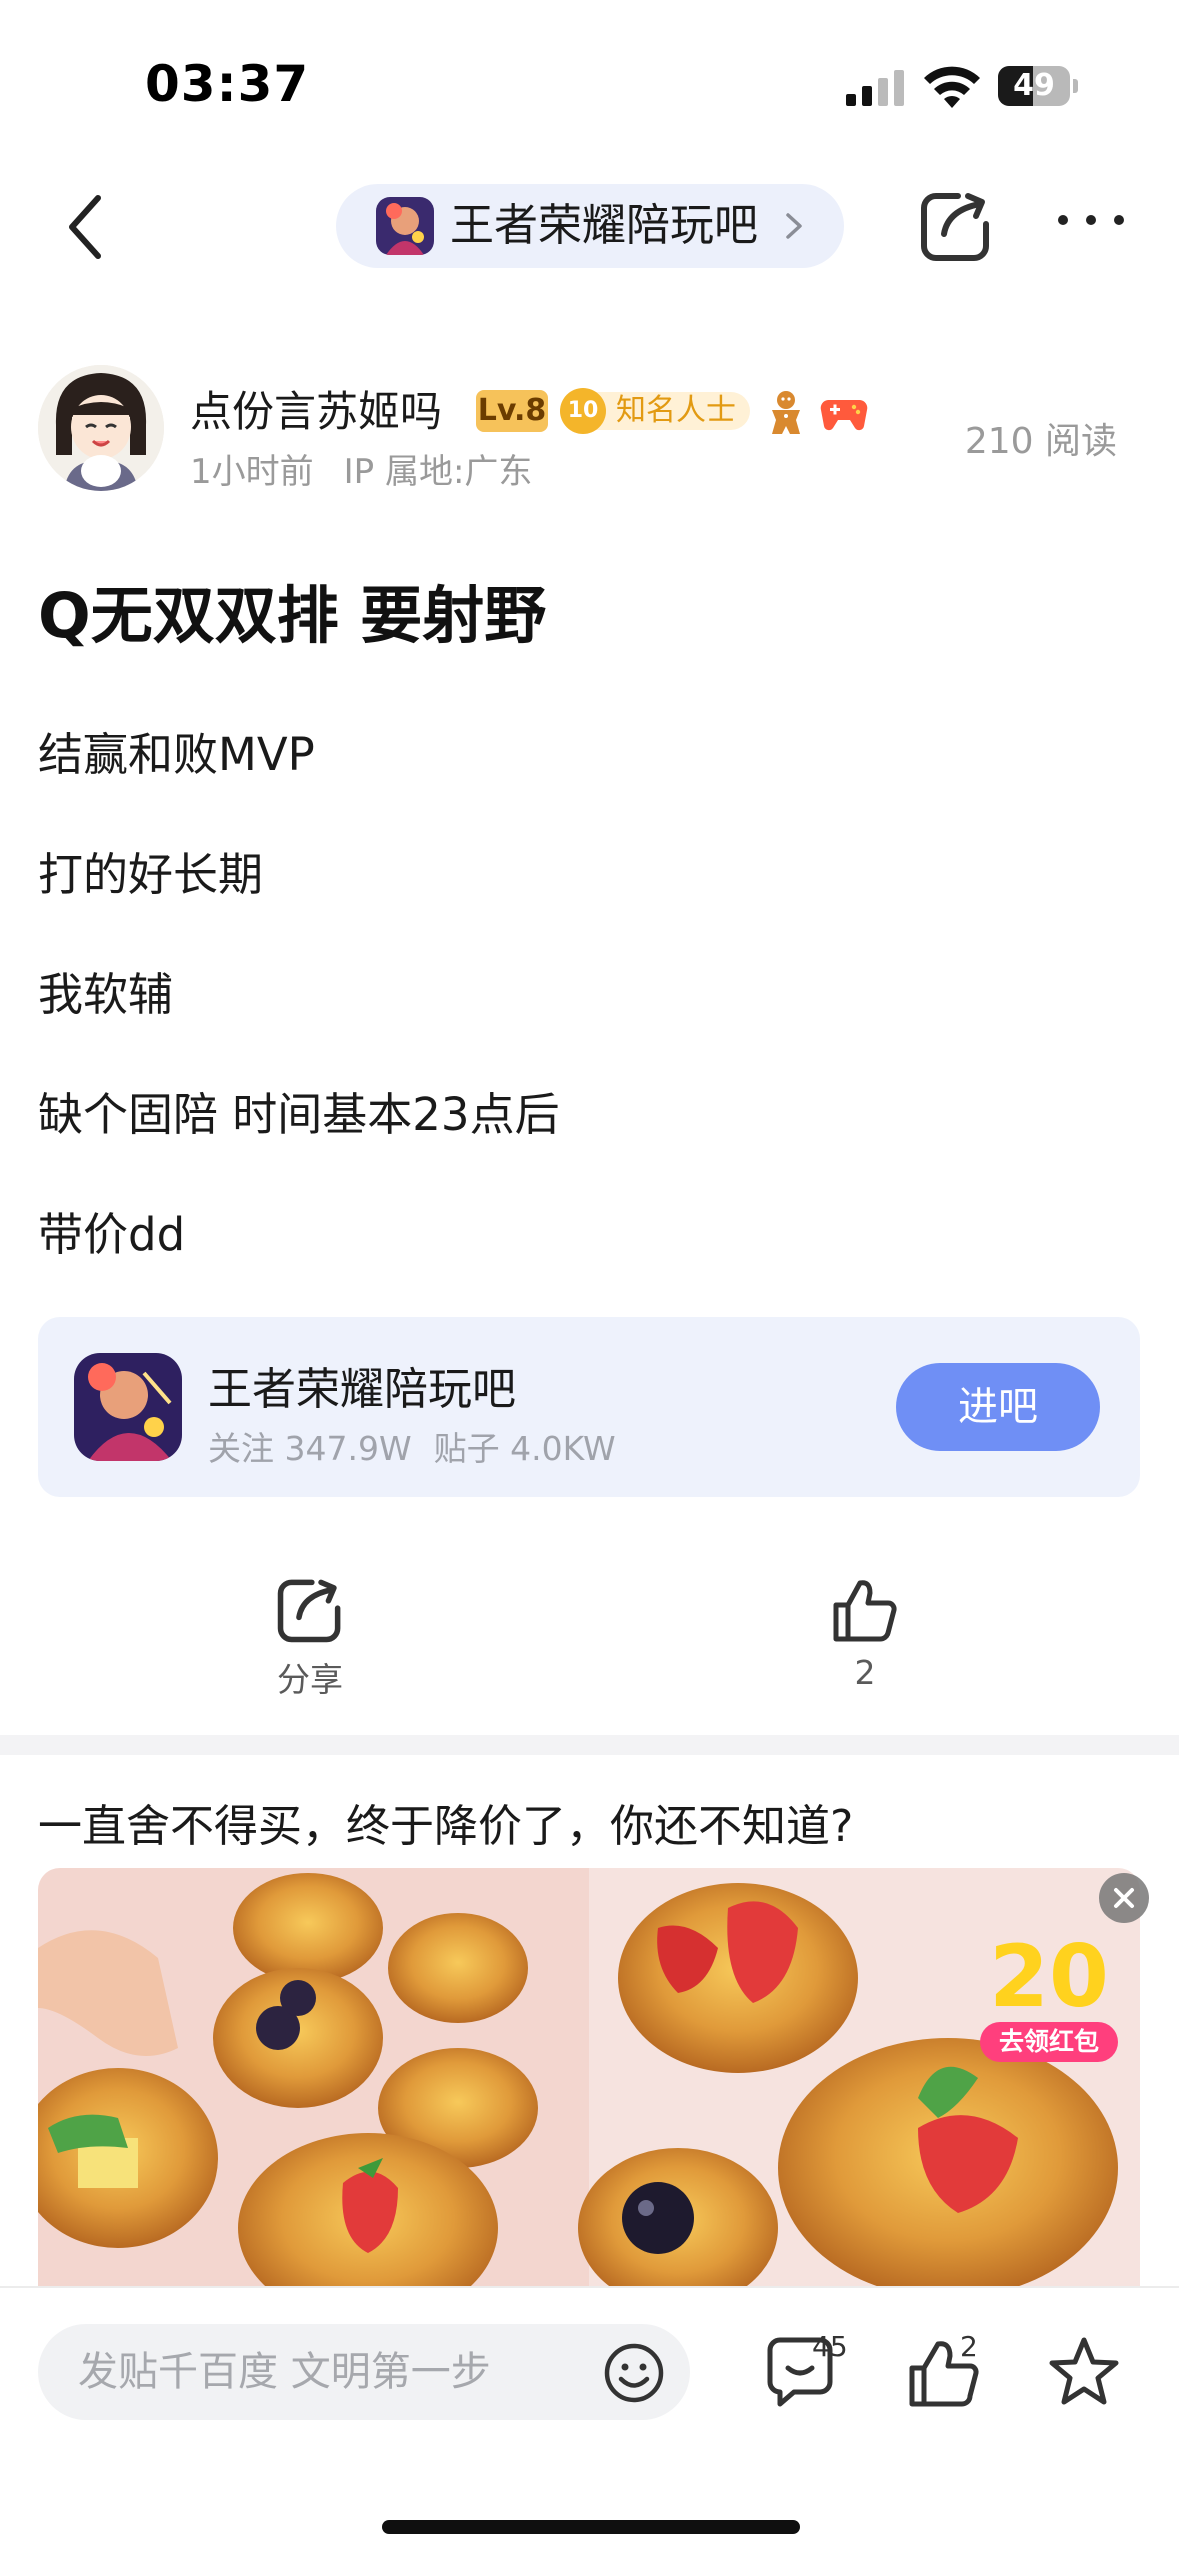 The image size is (1179, 2556). Describe the element at coordinates (589, 85) in the screenshot. I see `status-bar: 03:37 49` at that location.